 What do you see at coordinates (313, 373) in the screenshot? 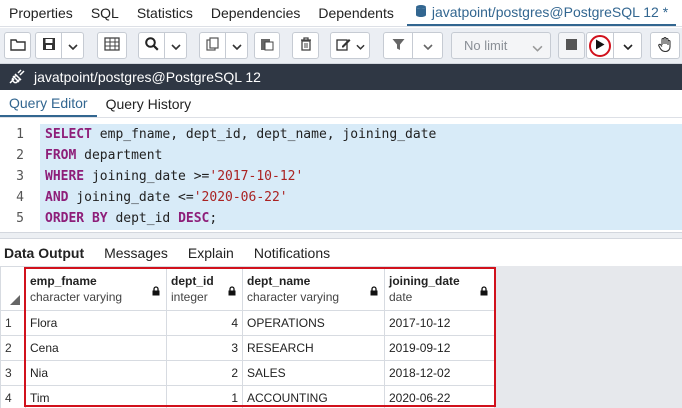
I see `table-cell: SALES` at bounding box center [313, 373].